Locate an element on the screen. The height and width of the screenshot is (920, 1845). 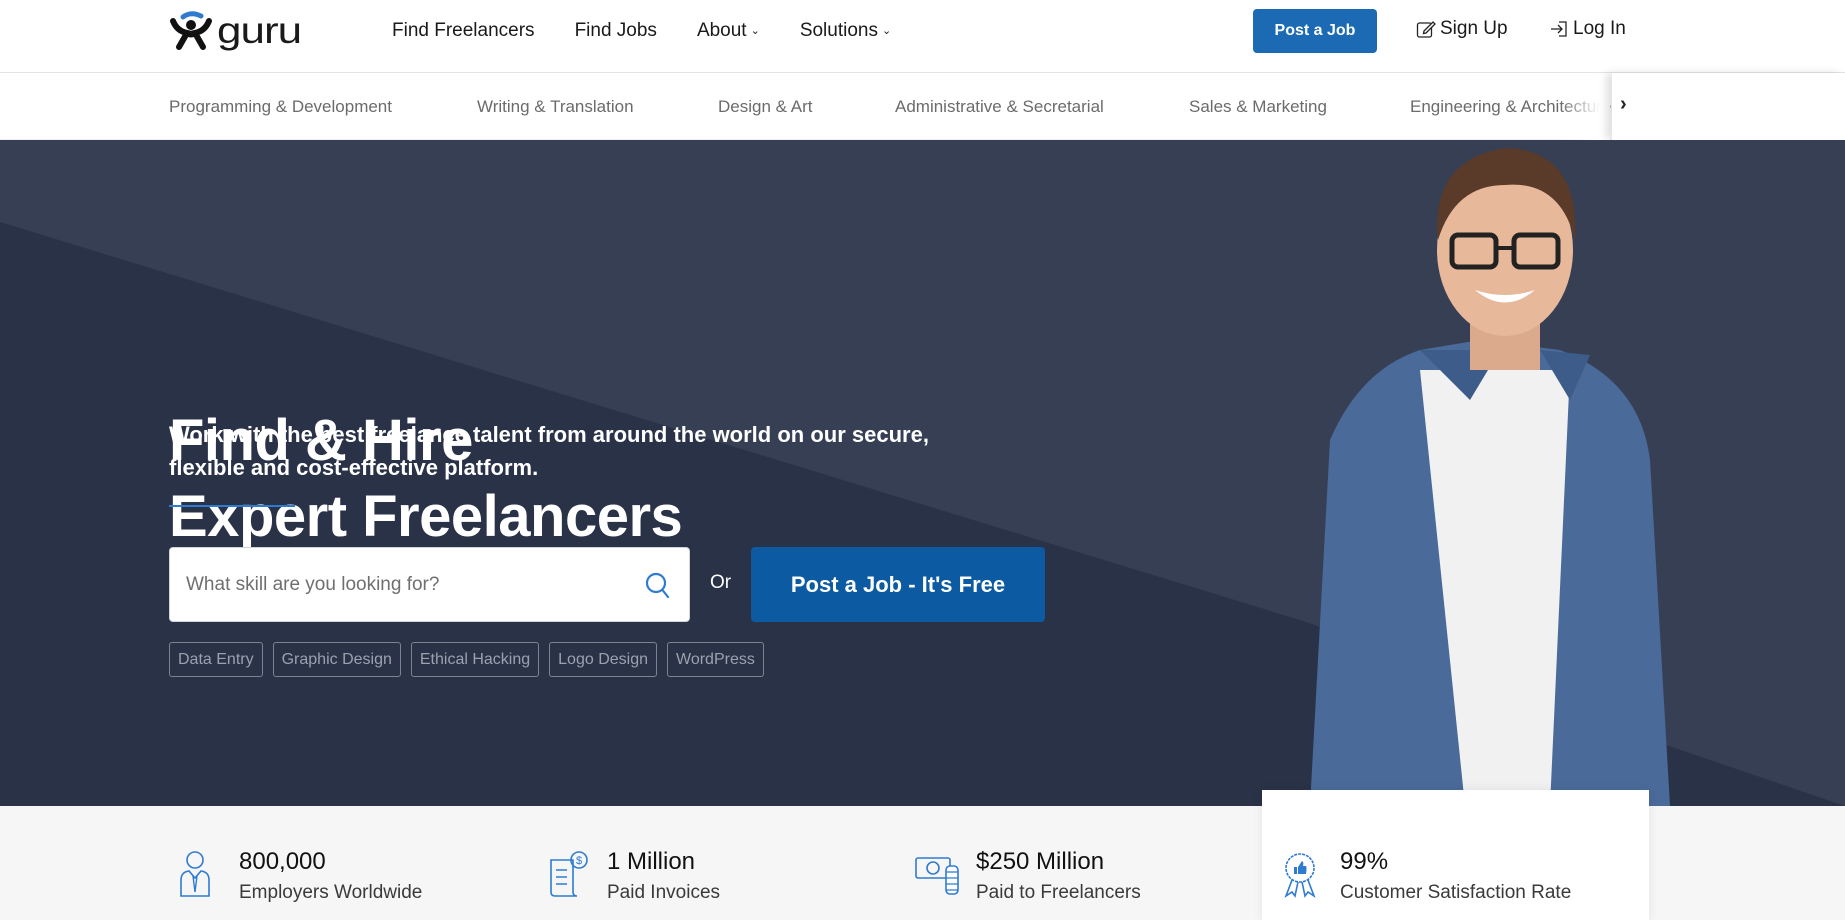
log-in-link: Log In is located at coordinates (1587, 29).